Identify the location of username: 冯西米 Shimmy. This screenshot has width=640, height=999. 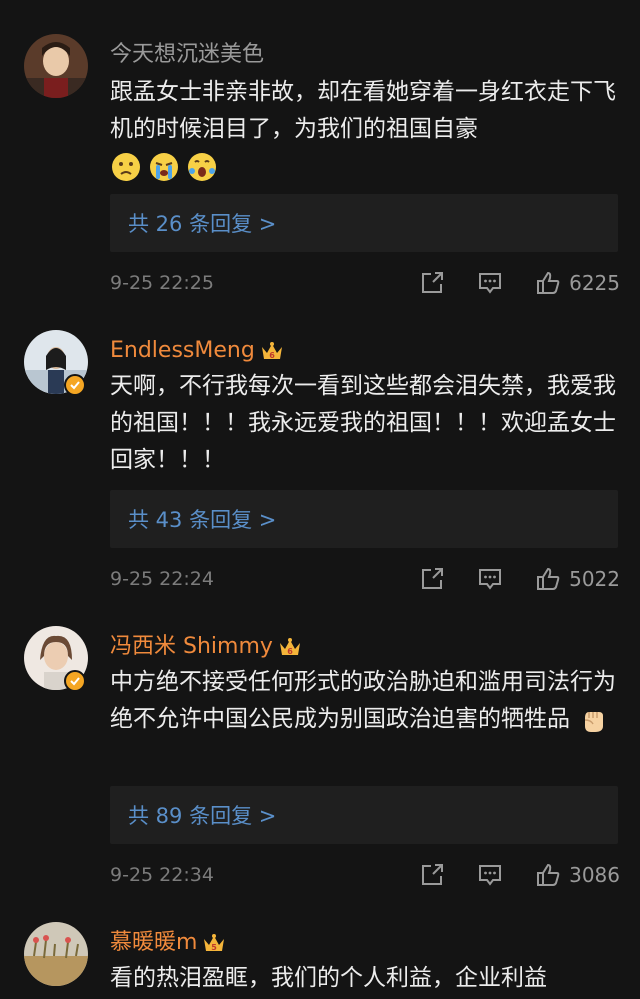
(191, 647).